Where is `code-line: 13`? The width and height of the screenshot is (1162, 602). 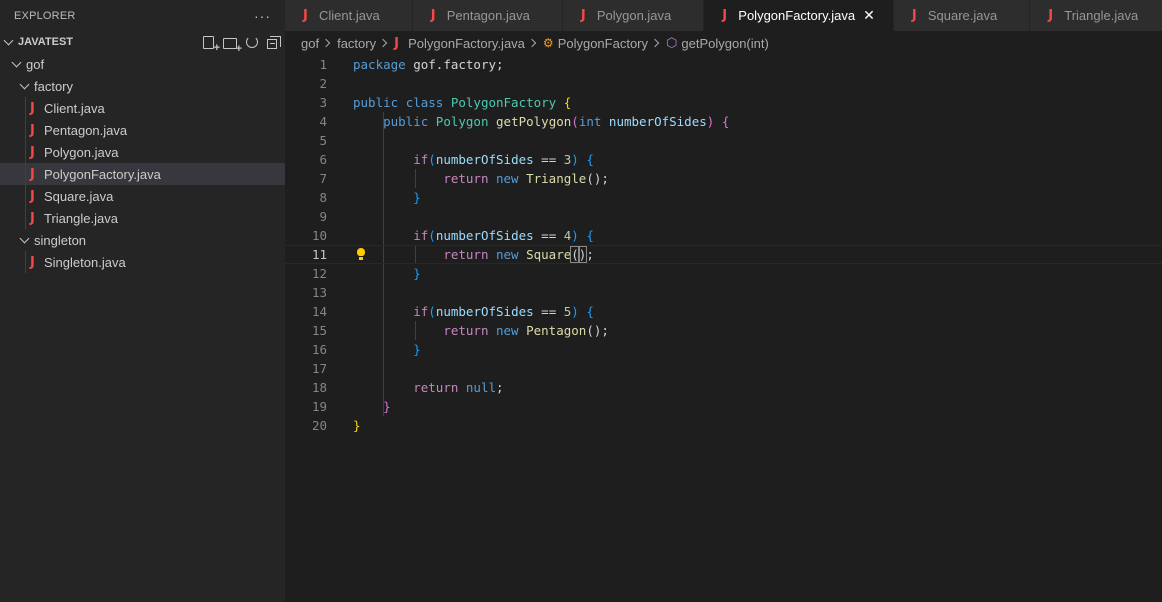 code-line: 13 is located at coordinates (723, 292).